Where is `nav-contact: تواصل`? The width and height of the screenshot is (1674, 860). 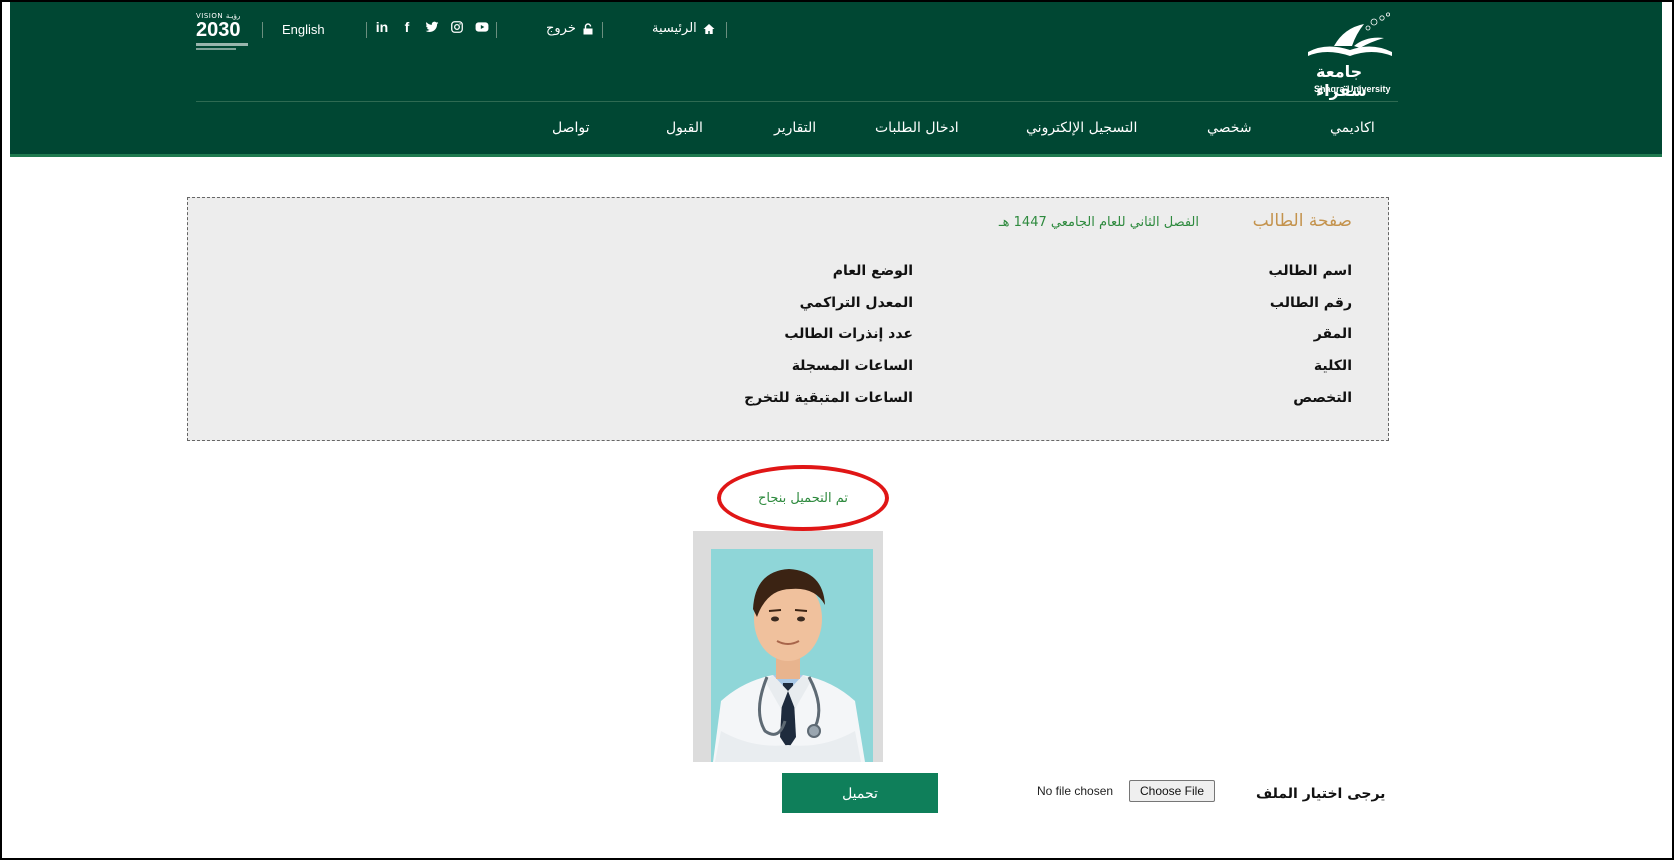
nav-contact: تواصل is located at coordinates (571, 128).